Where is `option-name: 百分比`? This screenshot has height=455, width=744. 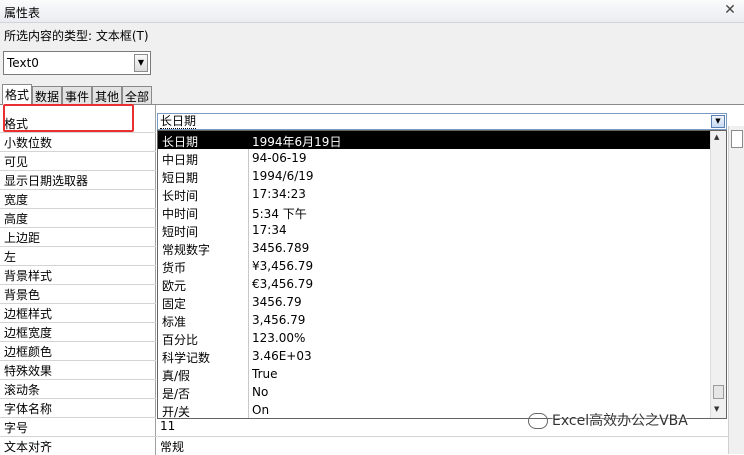 option-name: 百分比 is located at coordinates (180, 340).